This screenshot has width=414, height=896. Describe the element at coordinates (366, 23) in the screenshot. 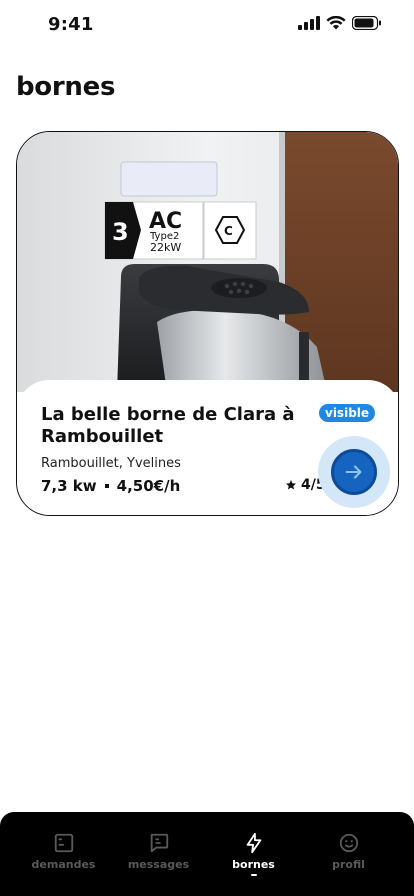

I see `battery-icon` at that location.